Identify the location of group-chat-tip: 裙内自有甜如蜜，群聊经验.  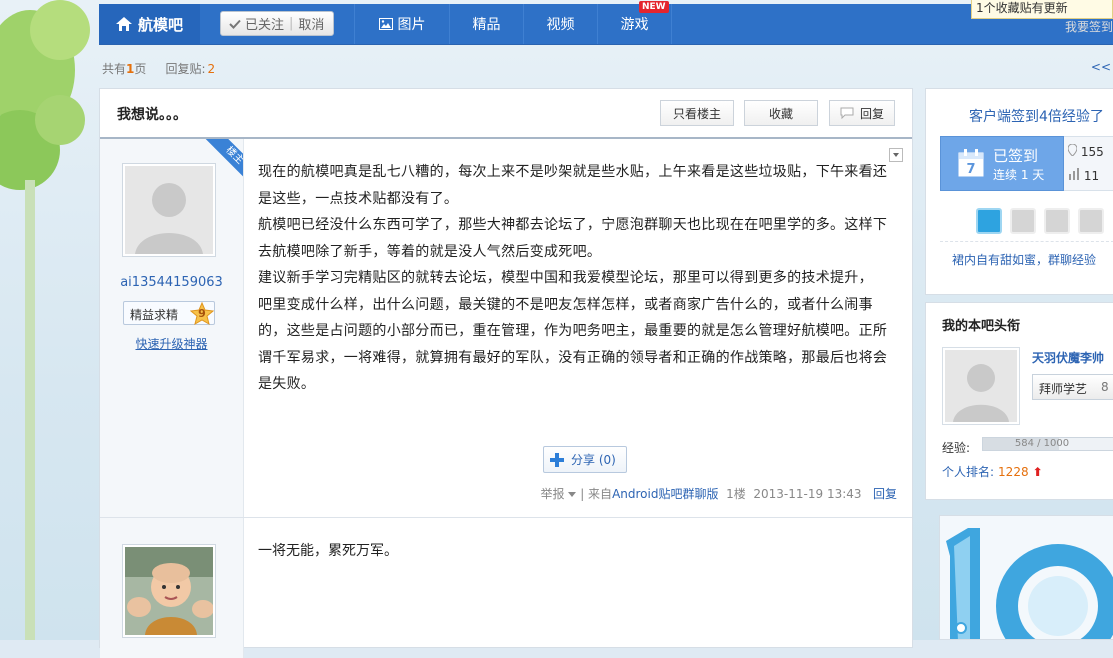
(1024, 259).